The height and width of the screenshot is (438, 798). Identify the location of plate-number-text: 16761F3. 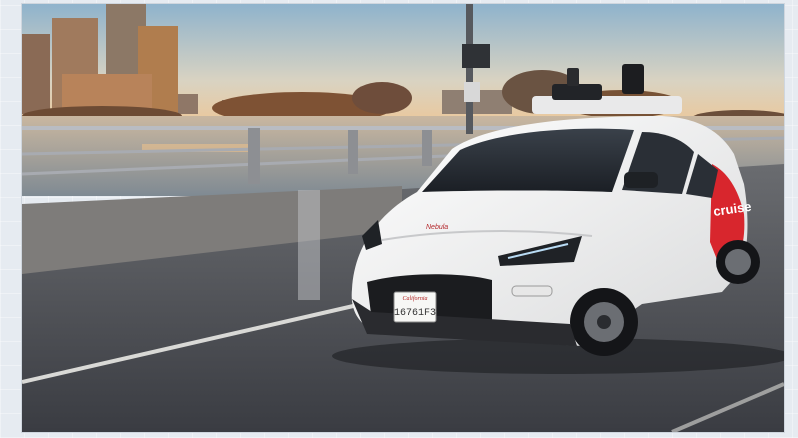
(415, 313).